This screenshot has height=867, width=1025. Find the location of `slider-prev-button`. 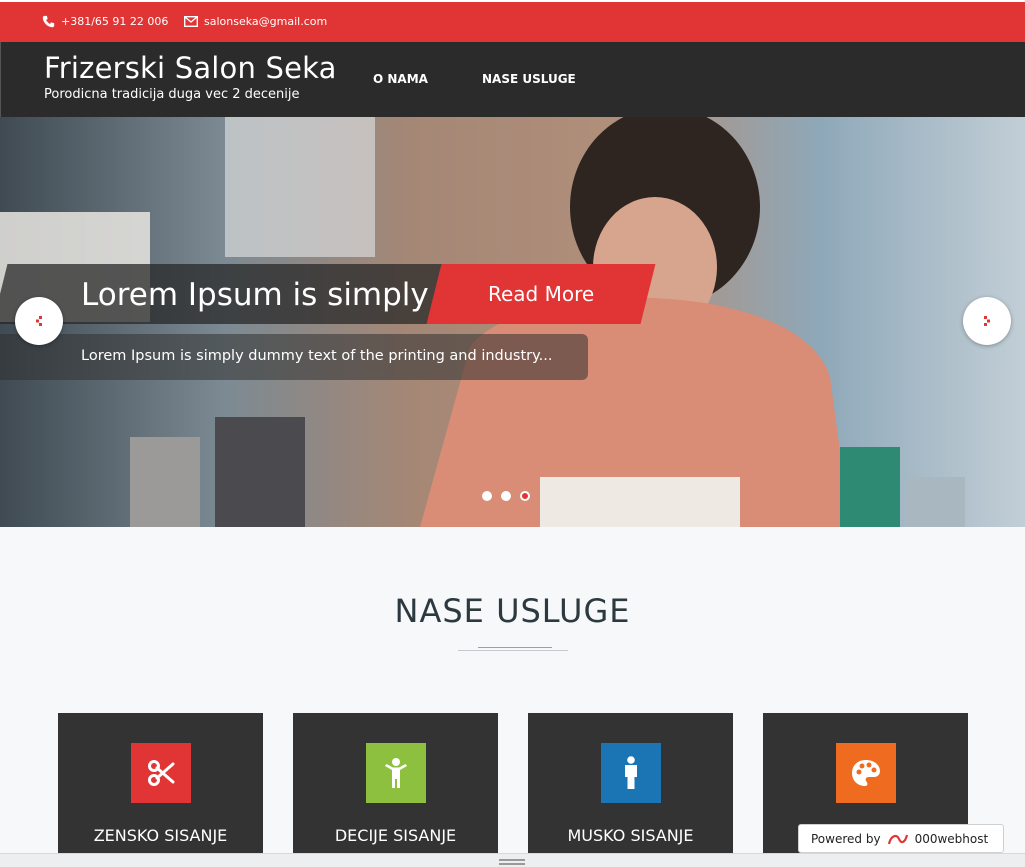

slider-prev-button is located at coordinates (39, 321).